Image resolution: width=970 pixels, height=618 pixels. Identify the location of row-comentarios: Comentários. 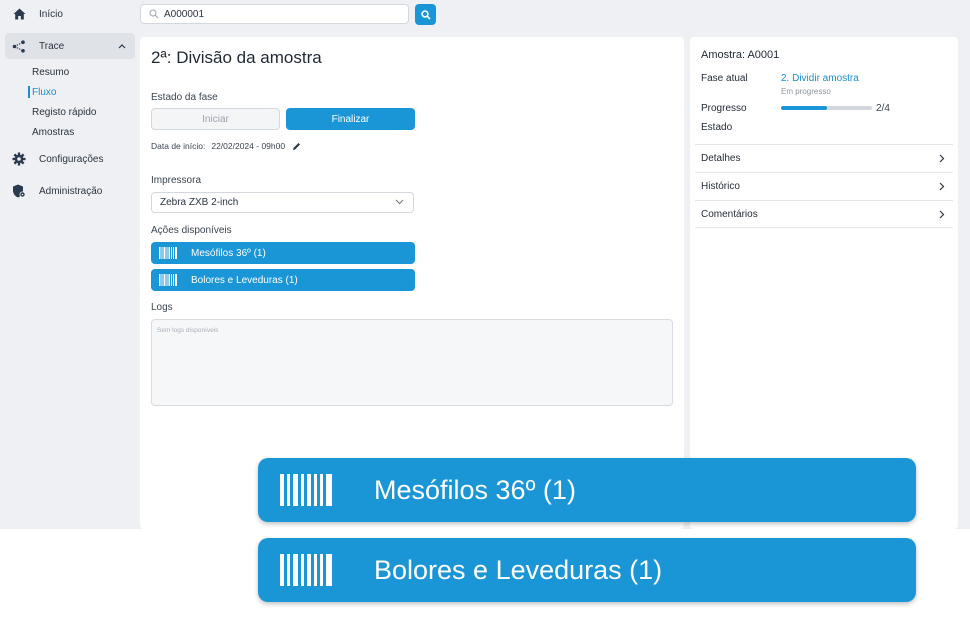
(824, 214).